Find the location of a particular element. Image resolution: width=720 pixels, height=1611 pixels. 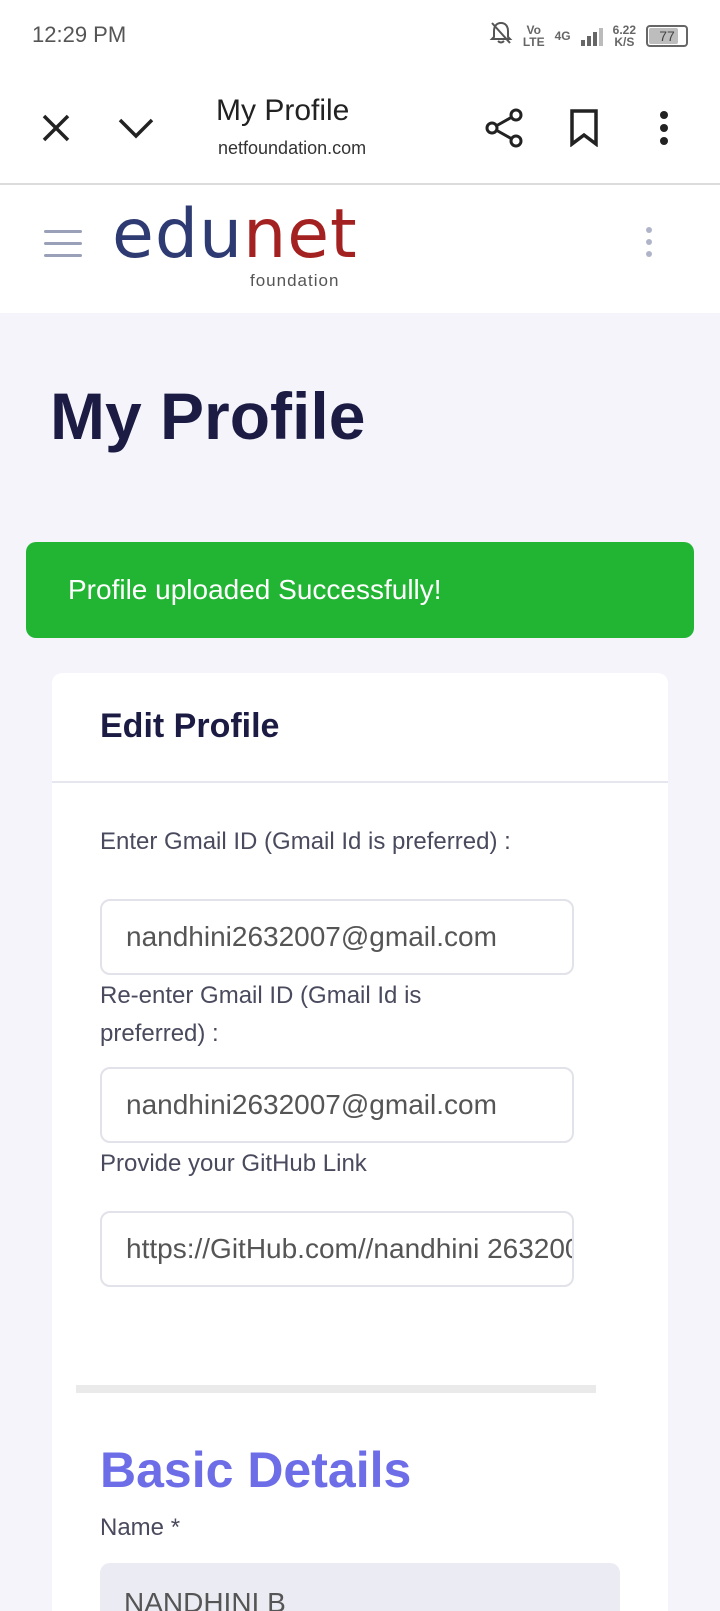

gmail-input: nandhini2632007@gmail.com is located at coordinates (337, 937).